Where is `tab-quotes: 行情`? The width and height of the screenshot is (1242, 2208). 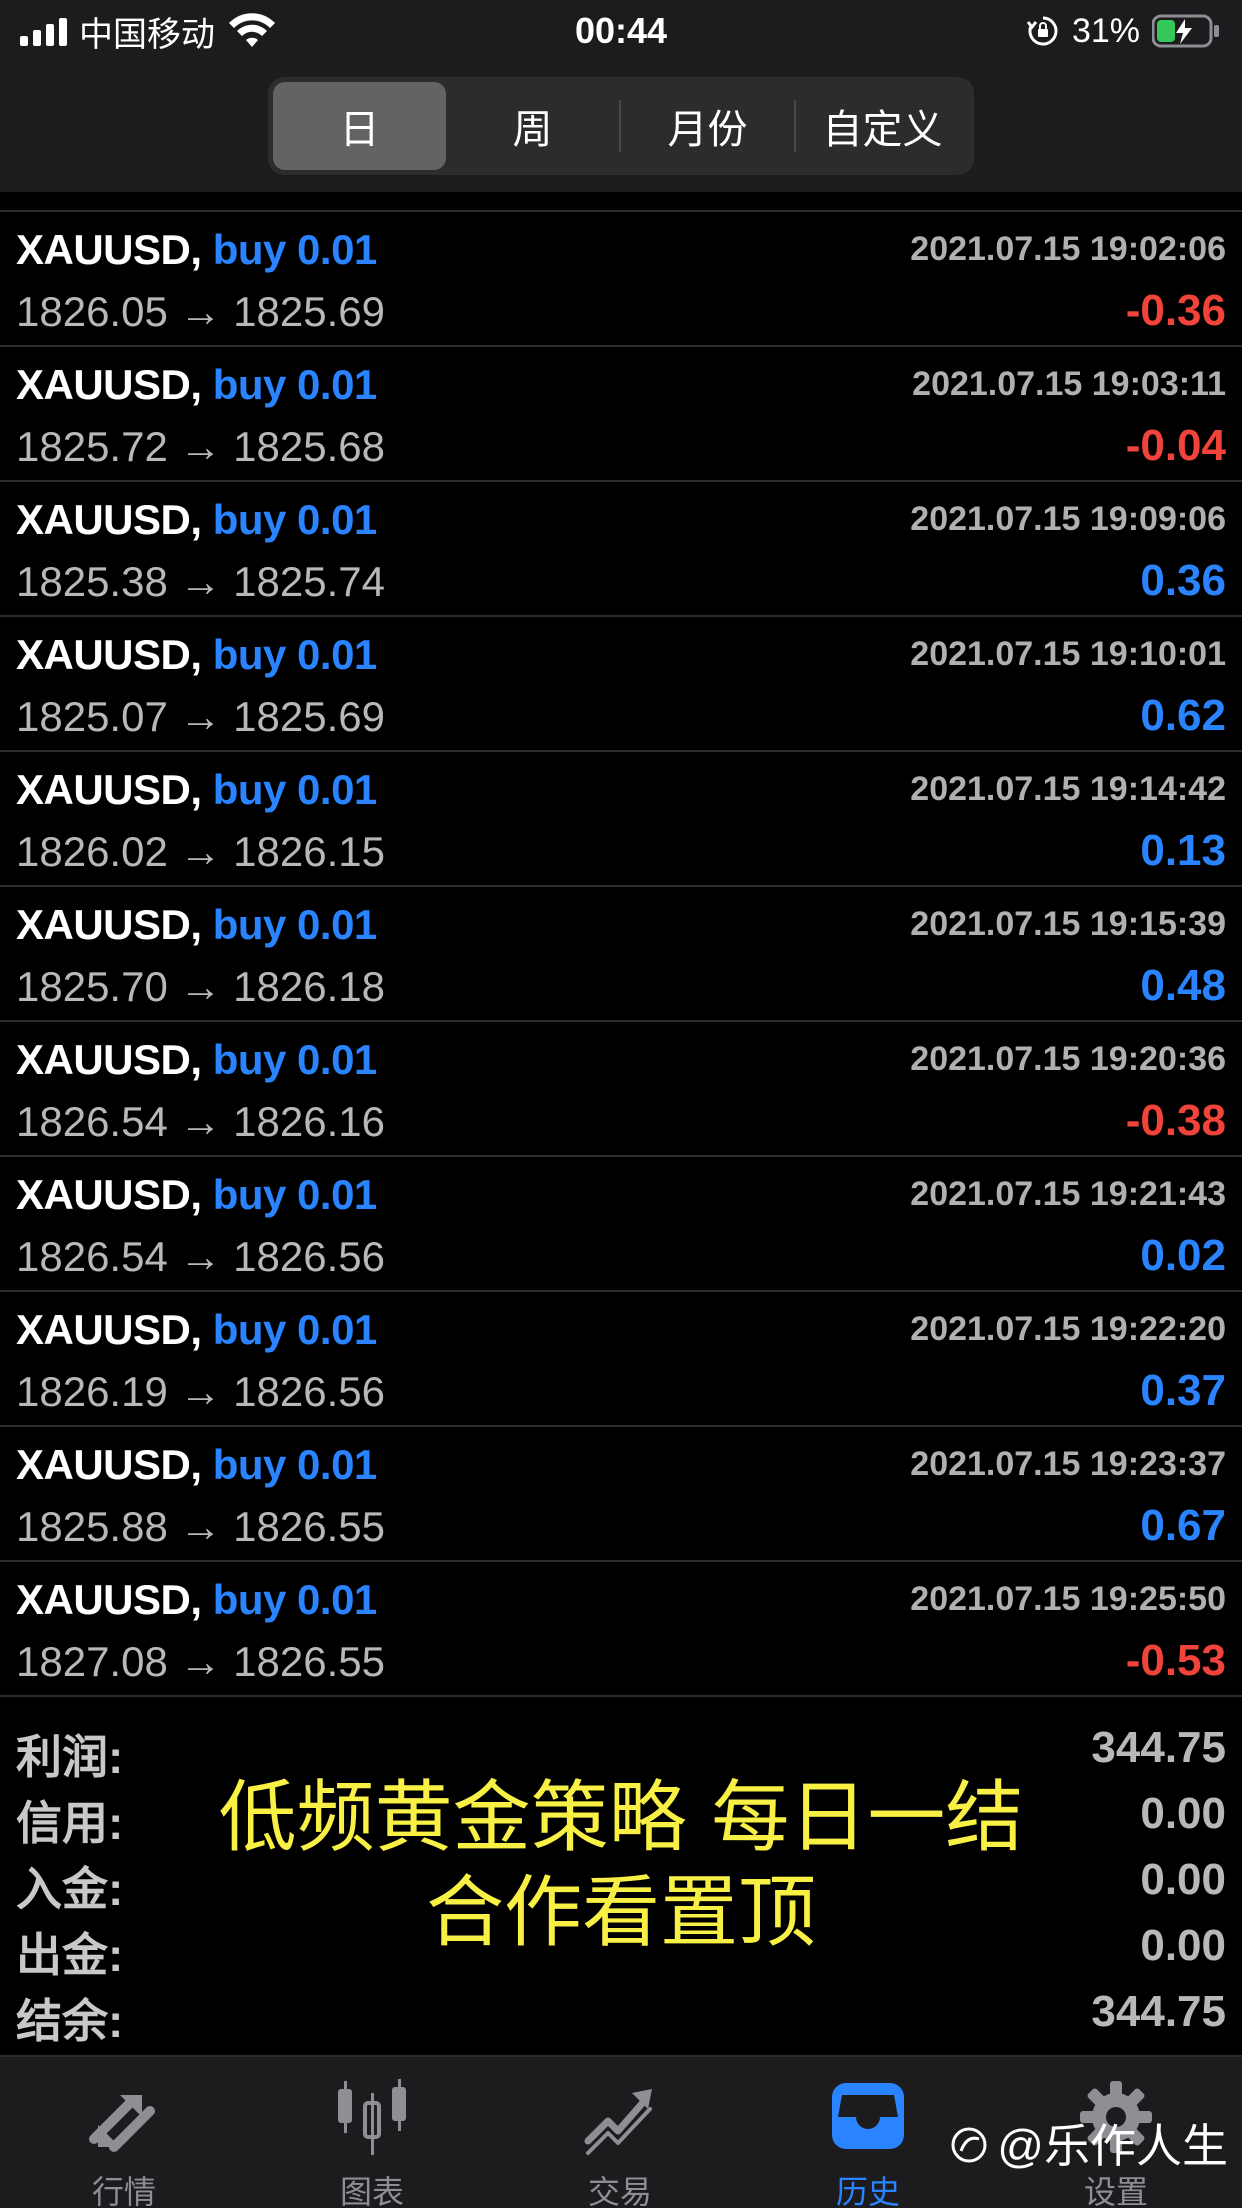 tab-quotes: 行情 is located at coordinates (124, 2132).